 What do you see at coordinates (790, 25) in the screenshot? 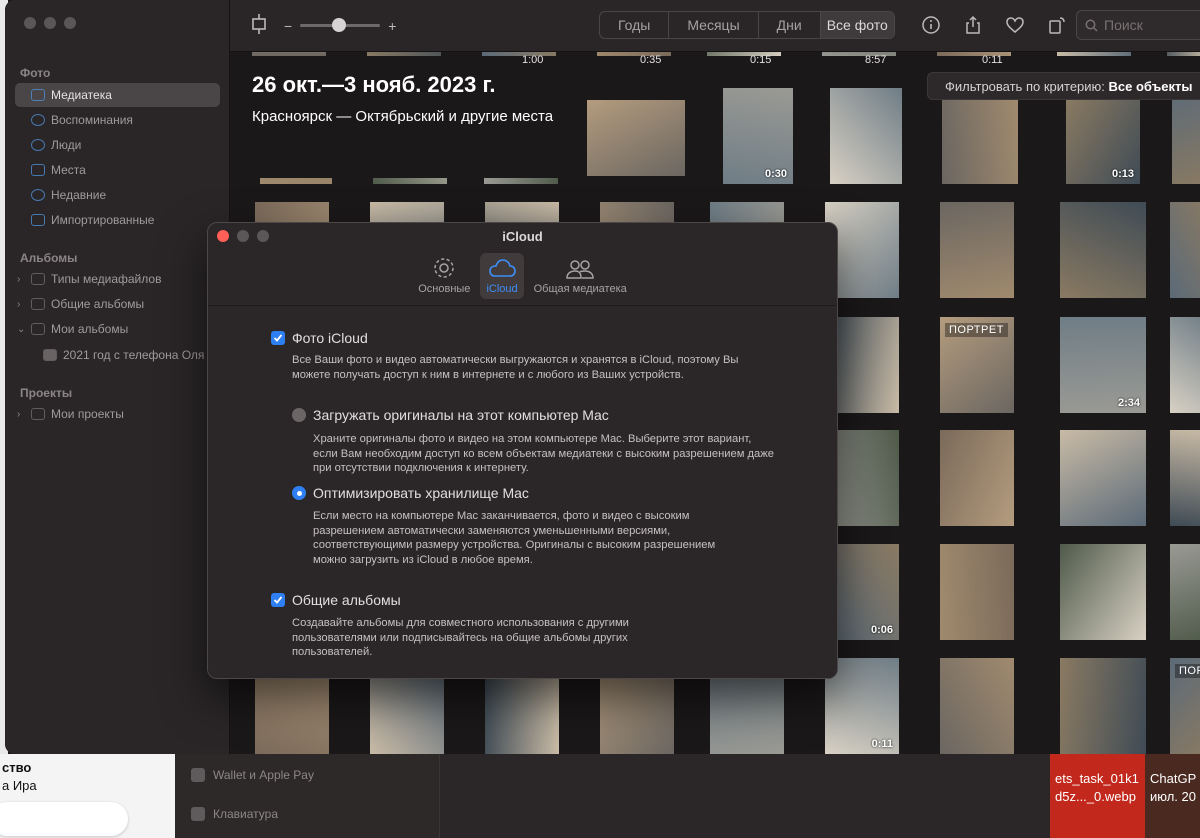
I see `segment-days: Дни` at bounding box center [790, 25].